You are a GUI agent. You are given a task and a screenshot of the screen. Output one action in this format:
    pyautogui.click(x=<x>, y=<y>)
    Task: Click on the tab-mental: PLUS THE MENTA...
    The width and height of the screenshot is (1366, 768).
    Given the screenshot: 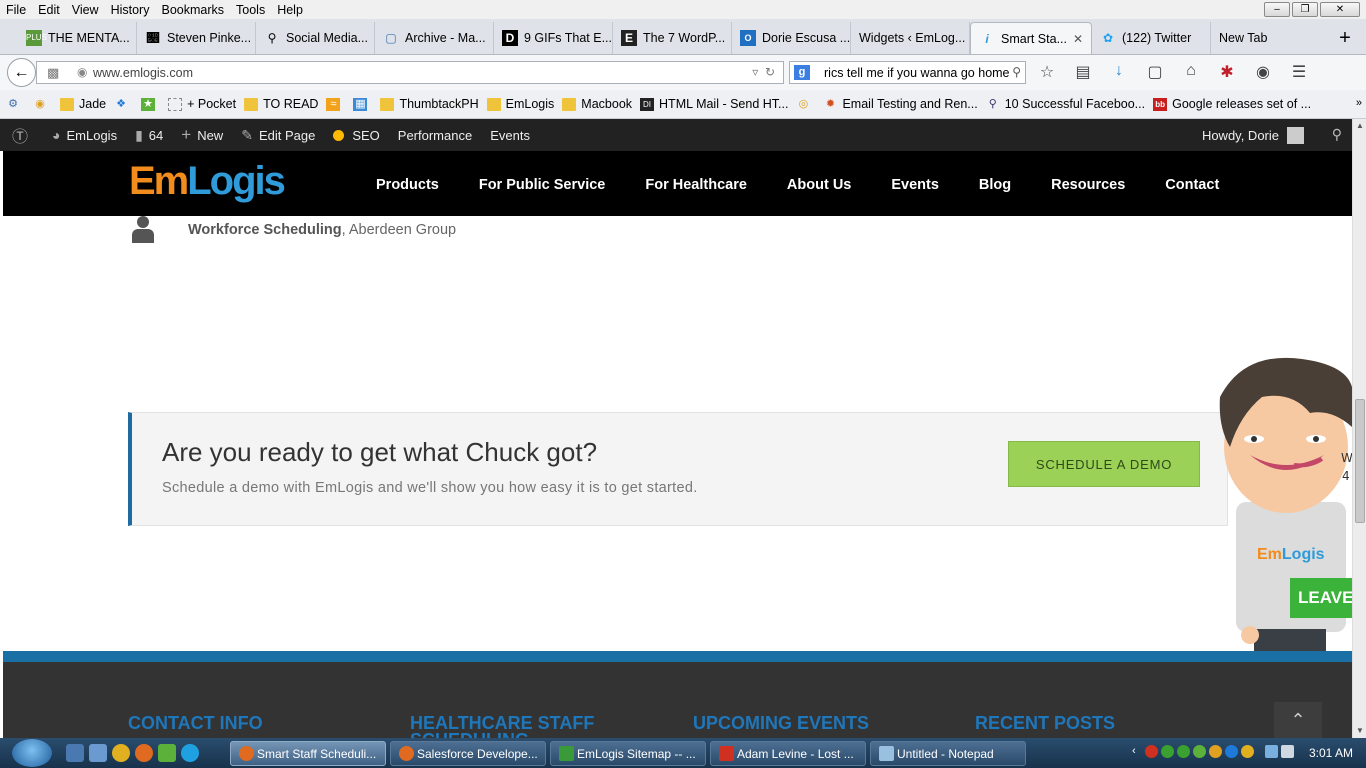 What is the action you would take?
    pyautogui.click(x=77, y=38)
    